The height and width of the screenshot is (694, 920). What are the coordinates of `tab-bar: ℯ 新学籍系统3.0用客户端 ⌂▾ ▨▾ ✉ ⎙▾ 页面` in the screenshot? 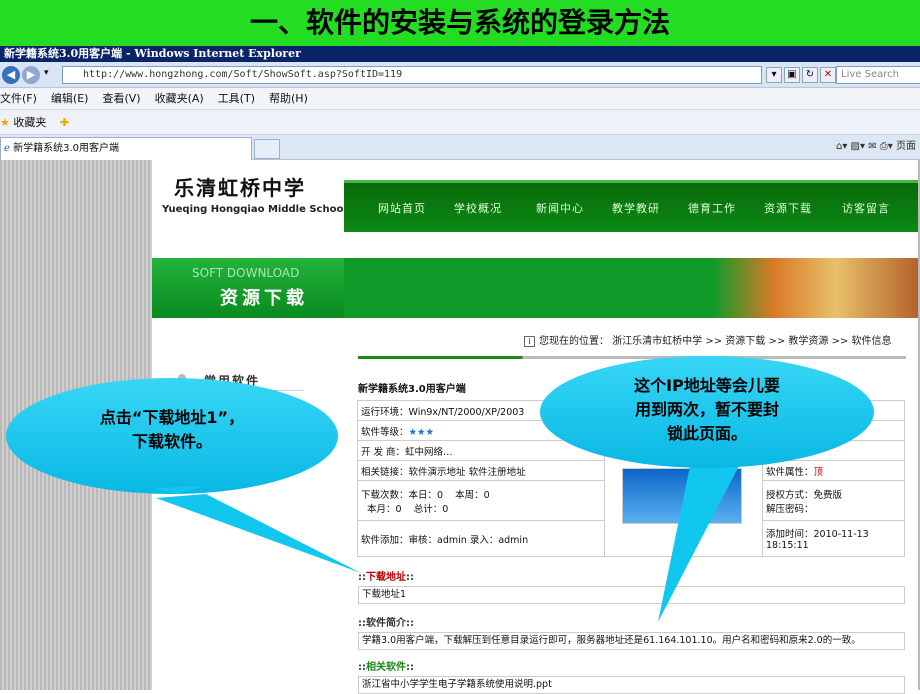 It's located at (460, 147).